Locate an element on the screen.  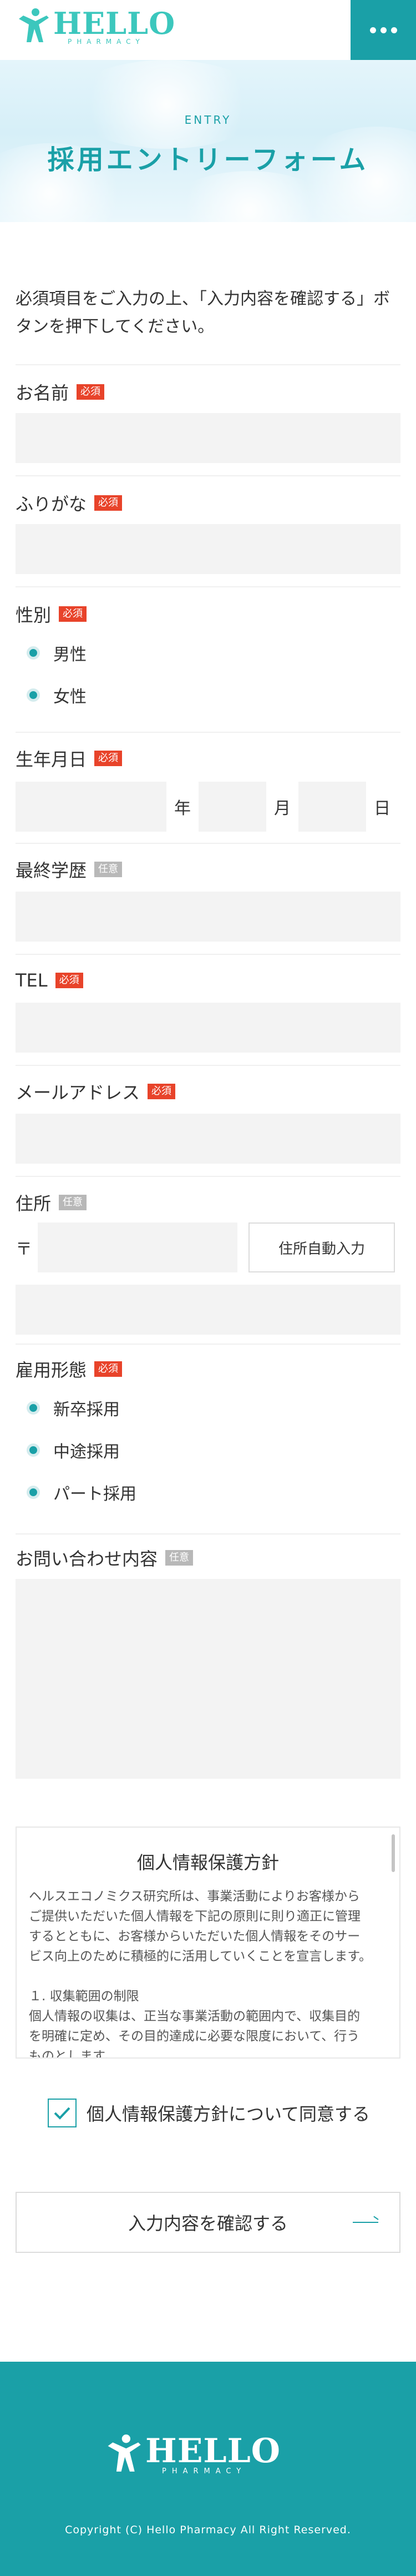
field-email: メールアドレス 必須 is located at coordinates (208, 1122).